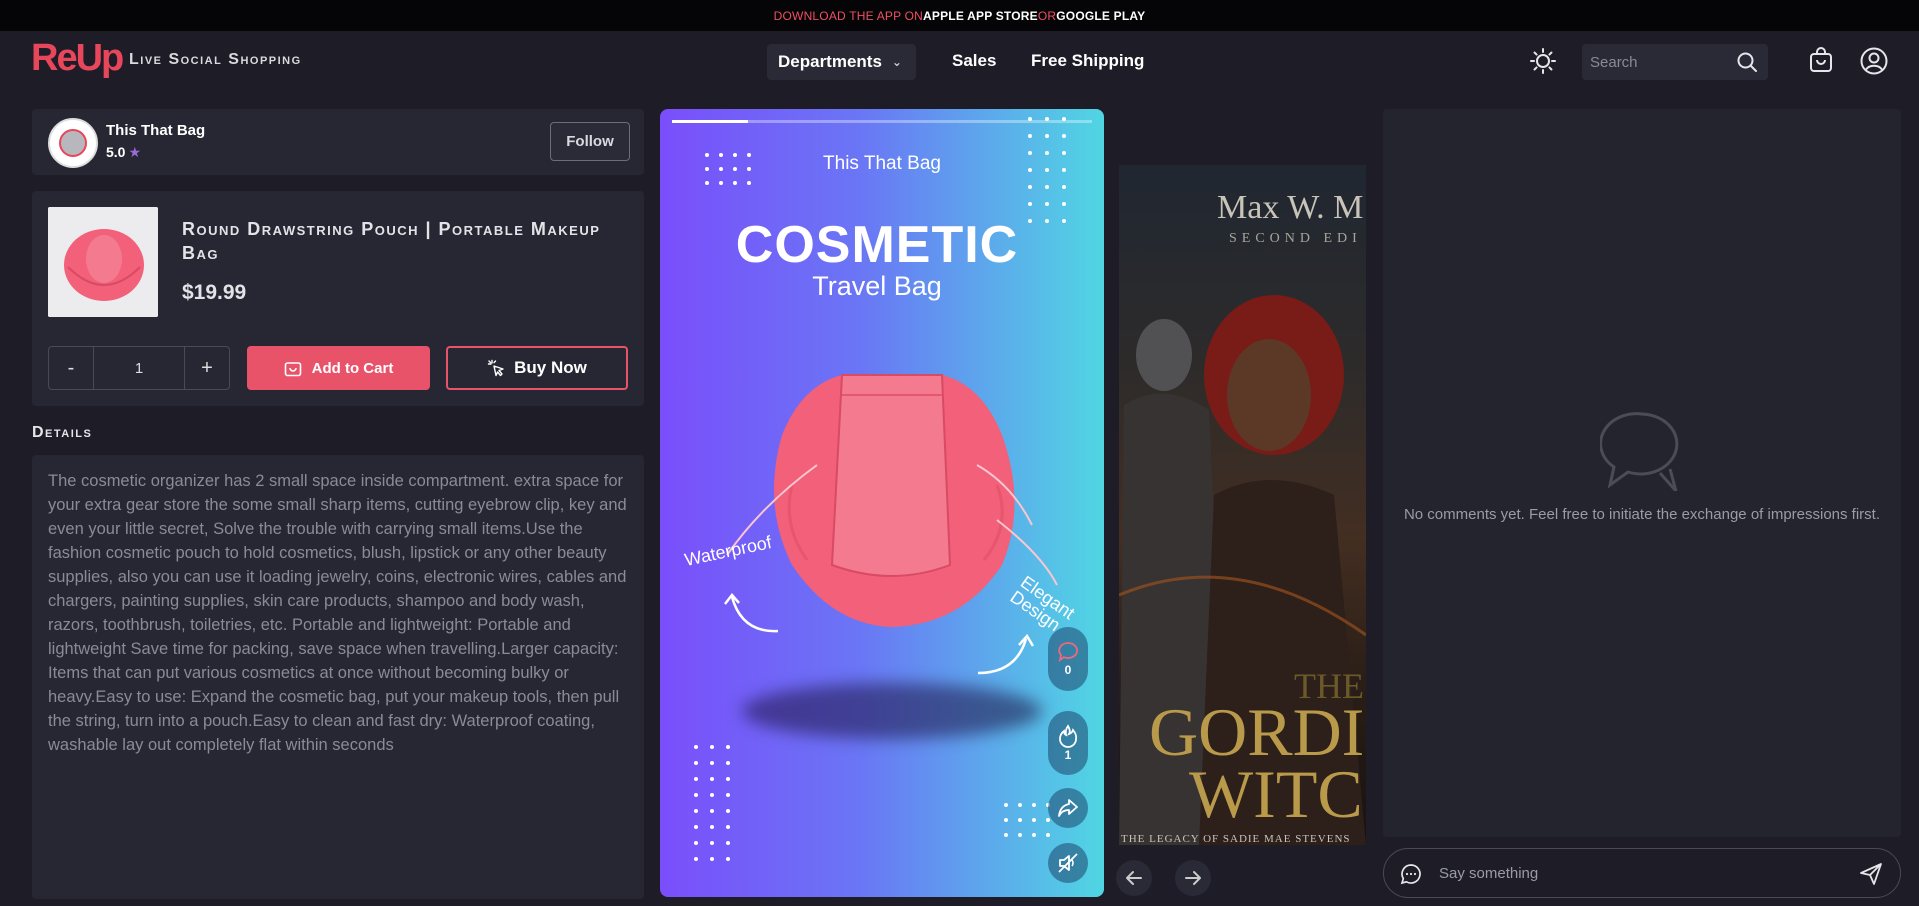  What do you see at coordinates (1047, 15) in the screenshot?
I see `promo-or: OR` at bounding box center [1047, 15].